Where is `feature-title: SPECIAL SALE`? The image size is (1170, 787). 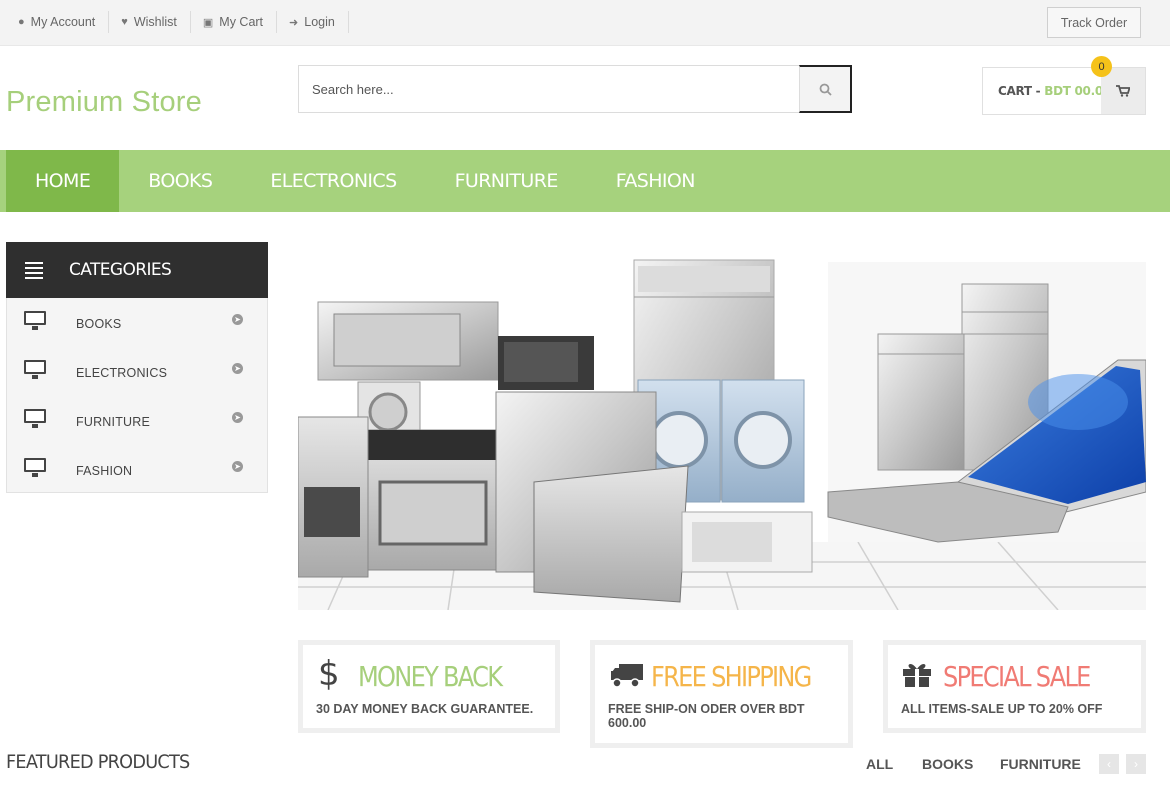
feature-title: SPECIAL SALE is located at coordinates (1017, 676).